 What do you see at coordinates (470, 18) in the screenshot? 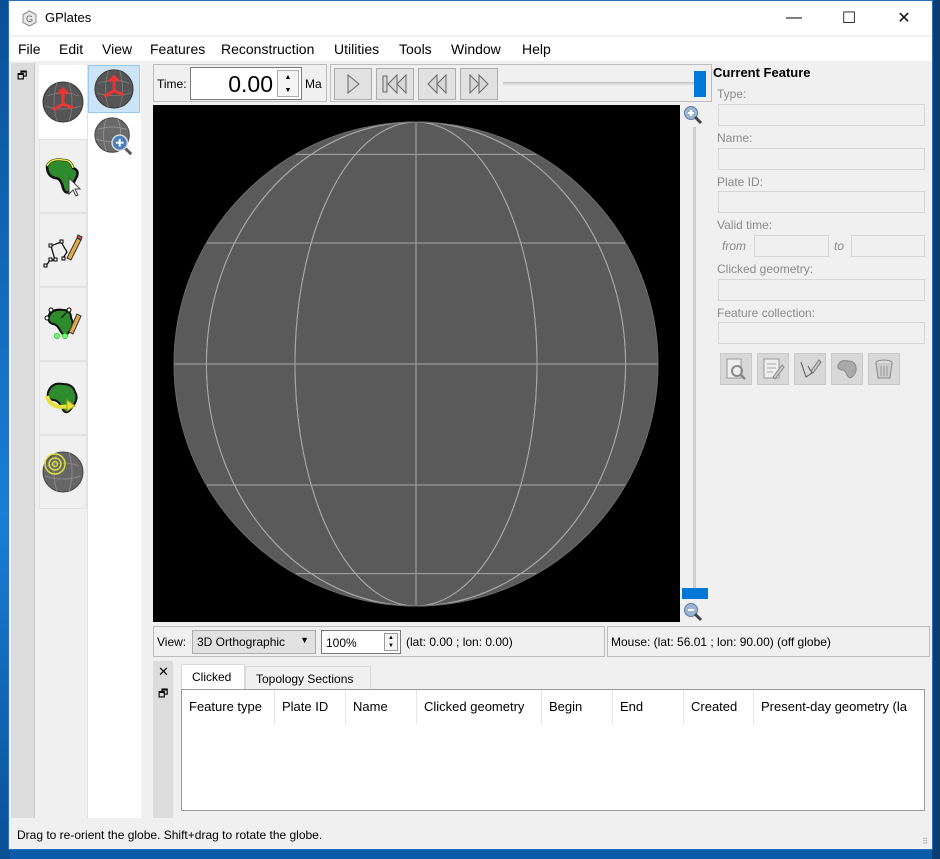
I see `title-bar: G GPlates — ☐ ✕` at bounding box center [470, 18].